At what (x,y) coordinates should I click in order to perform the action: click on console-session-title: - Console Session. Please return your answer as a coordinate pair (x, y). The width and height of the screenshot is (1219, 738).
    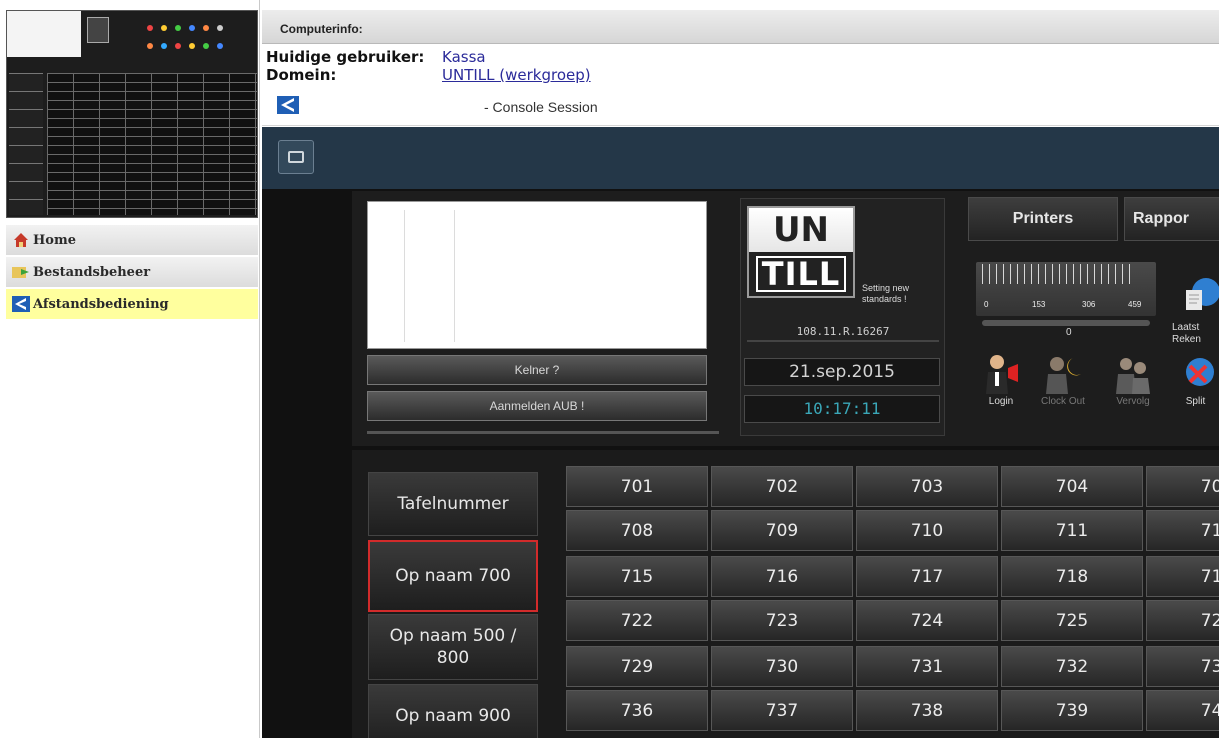
    Looking at the image, I should click on (541, 107).